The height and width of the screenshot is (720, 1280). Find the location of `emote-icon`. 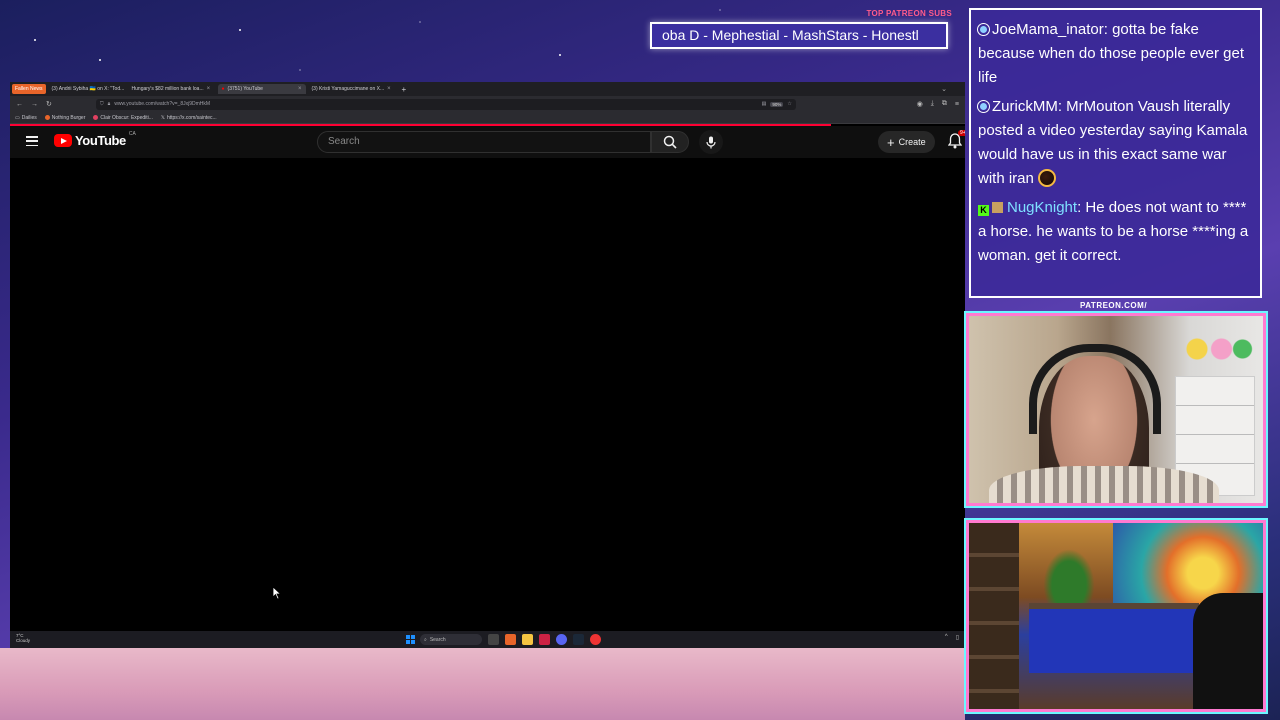

emote-icon is located at coordinates (1047, 178).